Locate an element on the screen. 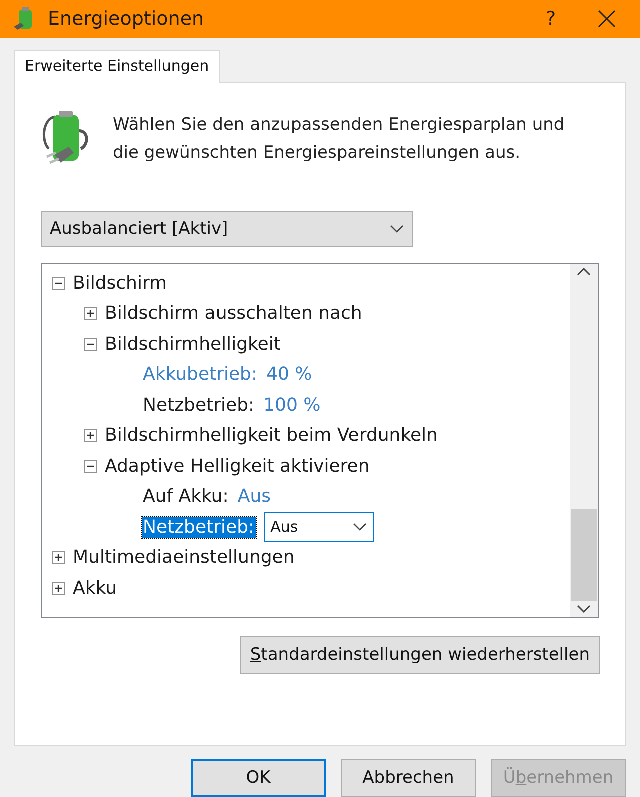  scrollbar is located at coordinates (584, 440).